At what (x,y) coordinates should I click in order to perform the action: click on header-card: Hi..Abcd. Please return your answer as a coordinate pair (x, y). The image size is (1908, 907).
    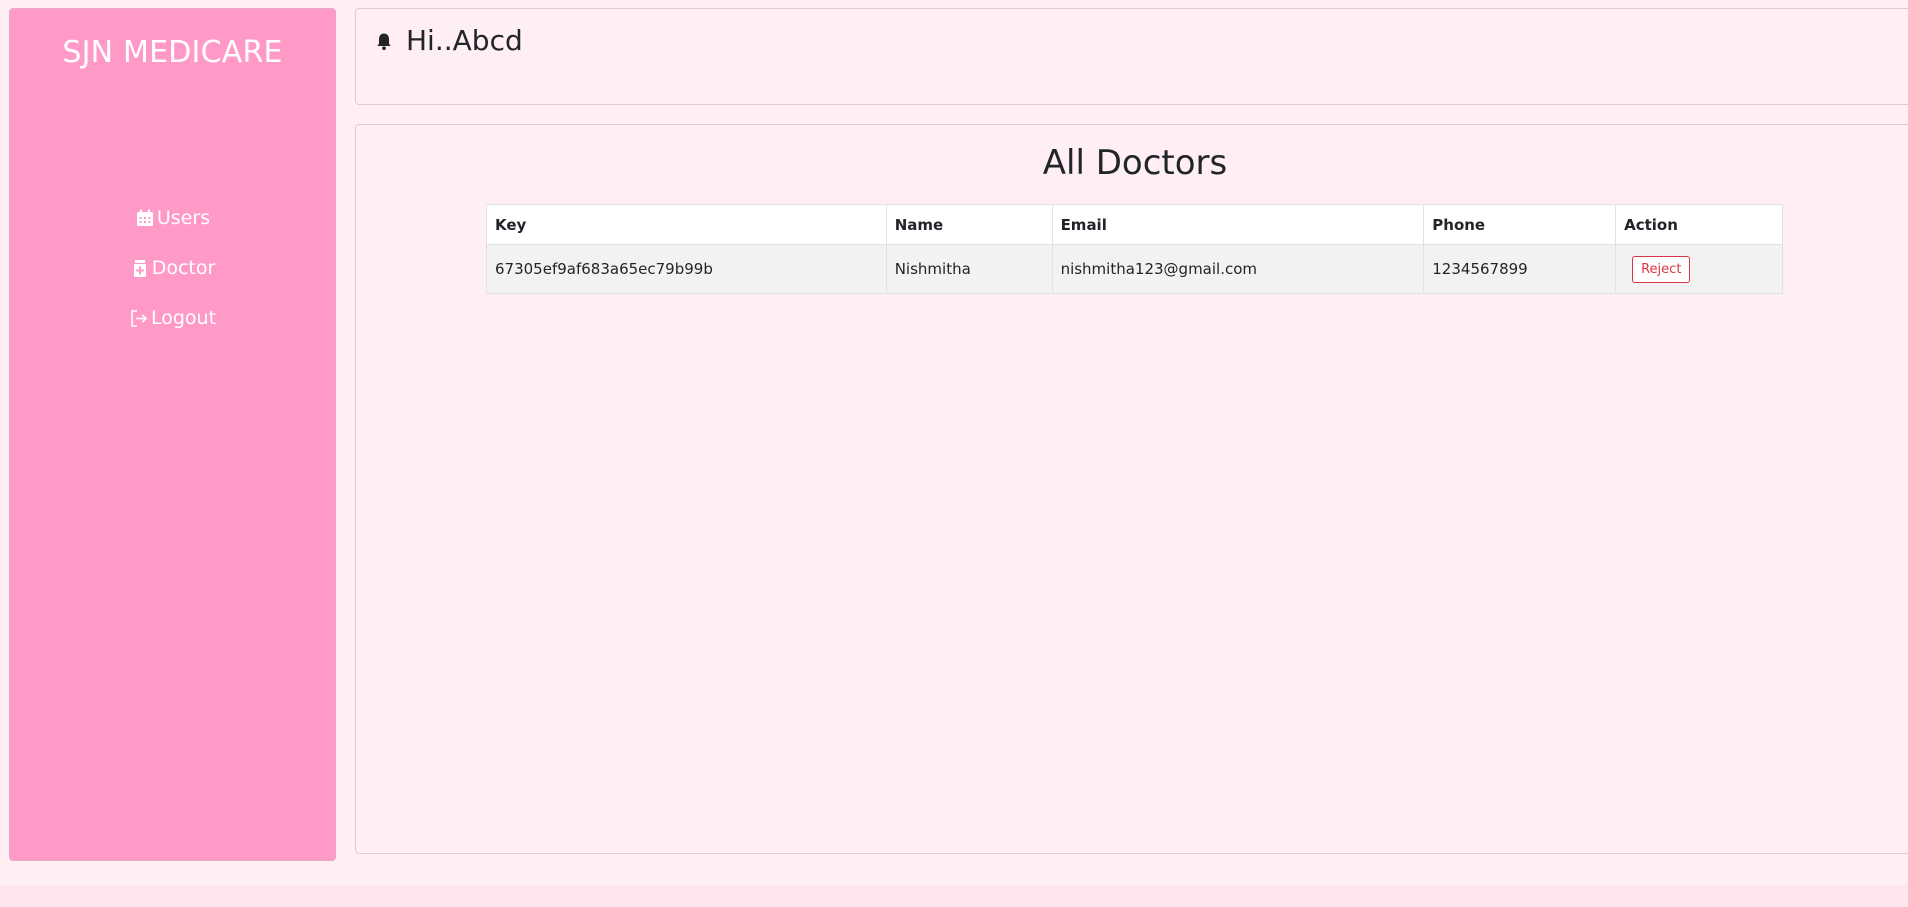
    Looking at the image, I should click on (1131, 56).